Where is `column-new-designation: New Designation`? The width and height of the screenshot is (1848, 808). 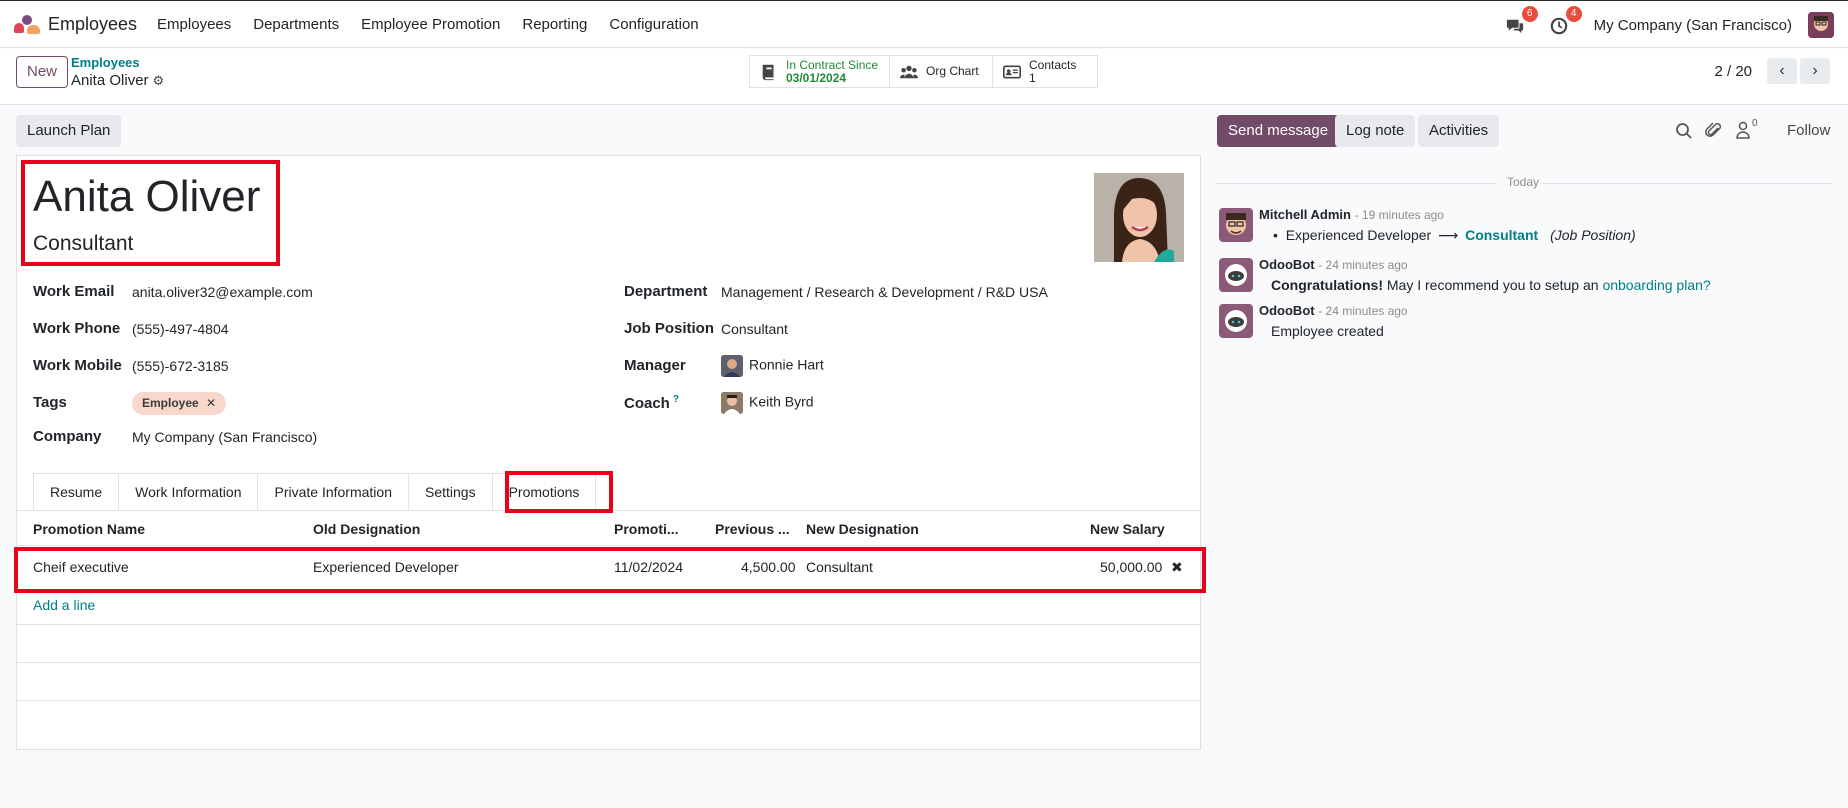
column-new-designation: New Designation is located at coordinates (862, 529).